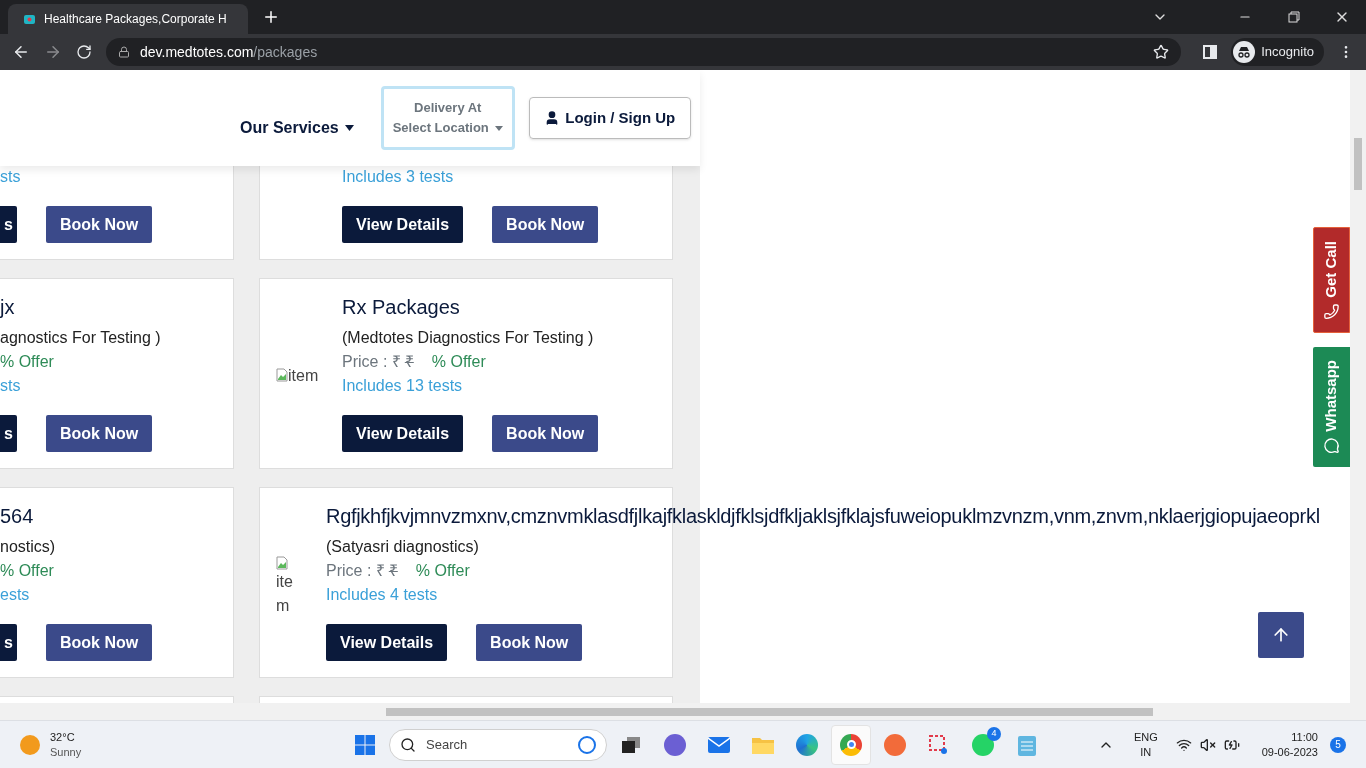 Image resolution: width=1366 pixels, height=768 pixels. I want to click on site-favicon, so click(29, 19).